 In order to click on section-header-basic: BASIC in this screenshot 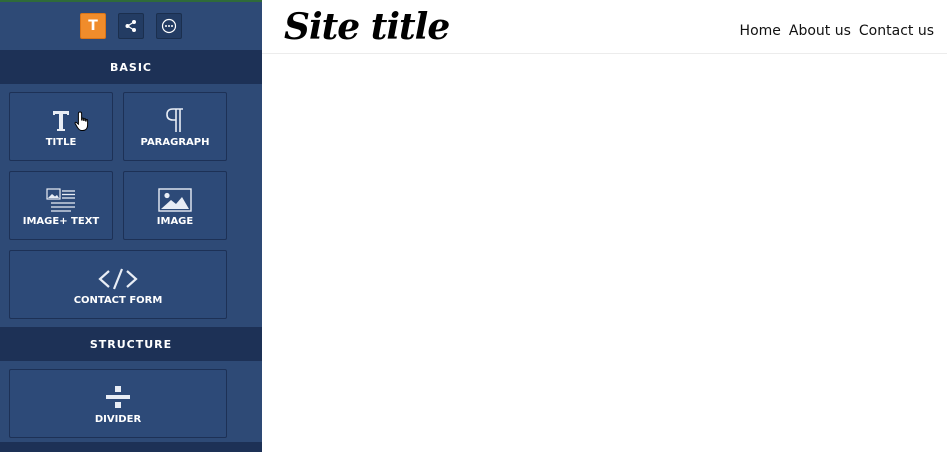, I will do `click(131, 67)`.